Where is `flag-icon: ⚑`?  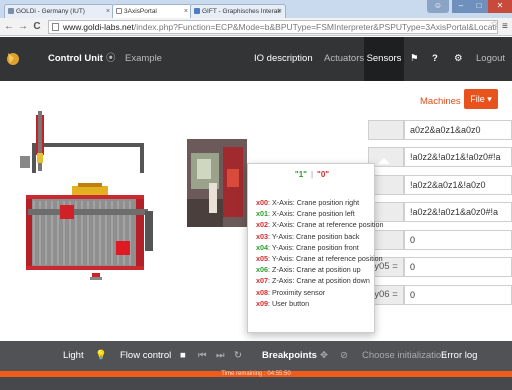 flag-icon: ⚑ is located at coordinates (414, 59).